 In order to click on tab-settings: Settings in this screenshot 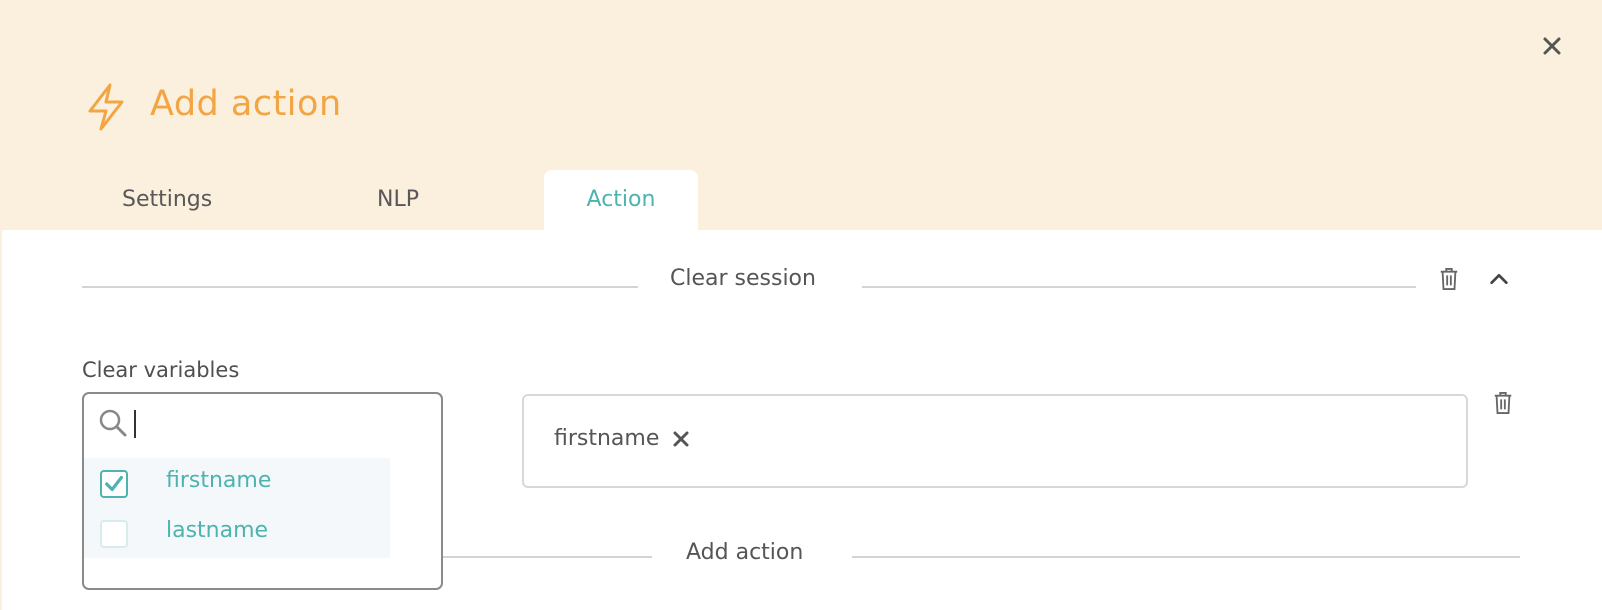, I will do `click(167, 200)`.